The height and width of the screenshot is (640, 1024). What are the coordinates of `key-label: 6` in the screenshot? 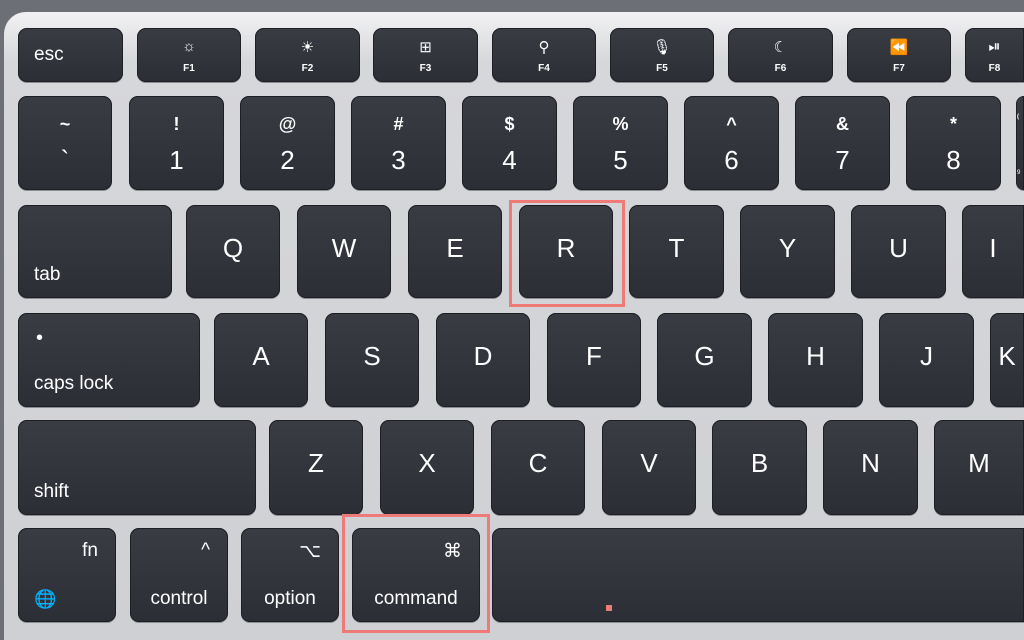 It's located at (731, 160).